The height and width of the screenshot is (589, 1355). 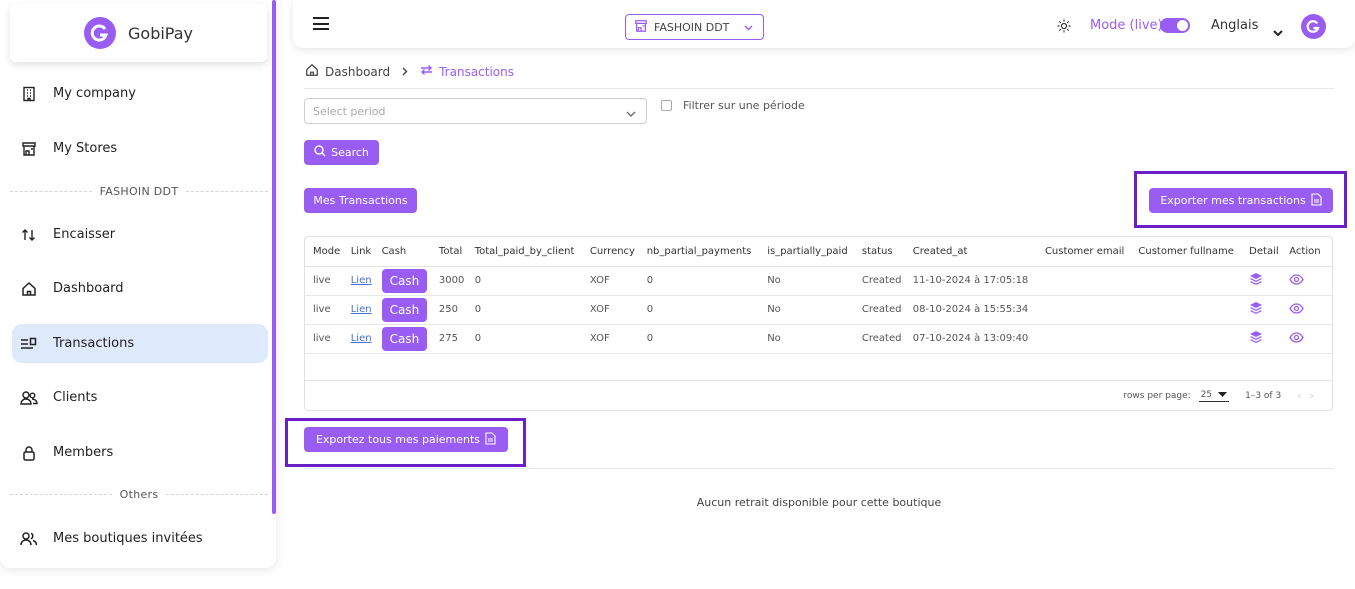 What do you see at coordinates (324, 339) in the screenshot?
I see `cell-mode: live` at bounding box center [324, 339].